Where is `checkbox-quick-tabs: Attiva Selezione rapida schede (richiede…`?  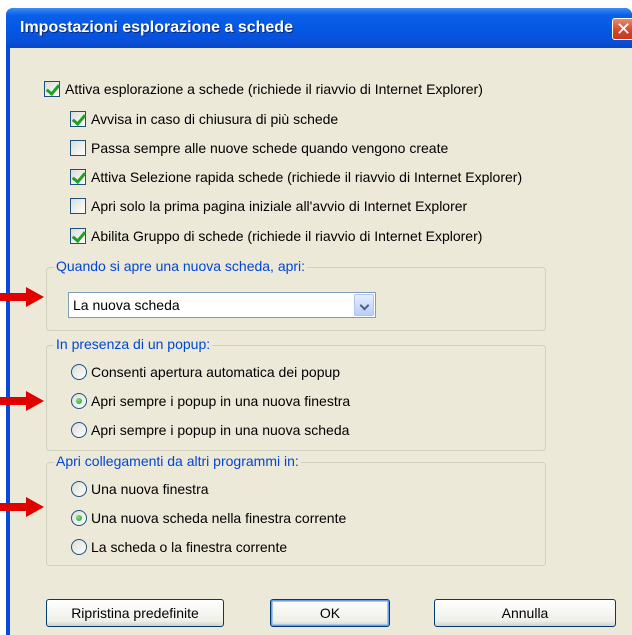
checkbox-quick-tabs: Attiva Selezione rapida schede (richiede… is located at coordinates (296, 177).